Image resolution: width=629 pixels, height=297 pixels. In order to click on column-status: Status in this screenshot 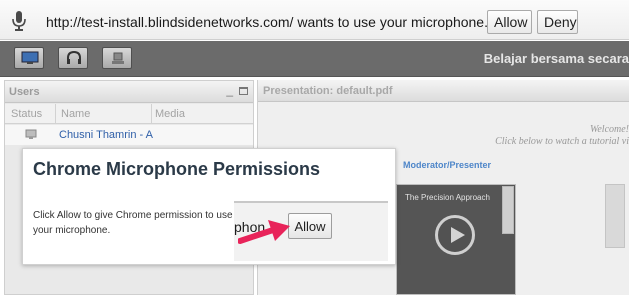, I will do `click(26, 114)`.